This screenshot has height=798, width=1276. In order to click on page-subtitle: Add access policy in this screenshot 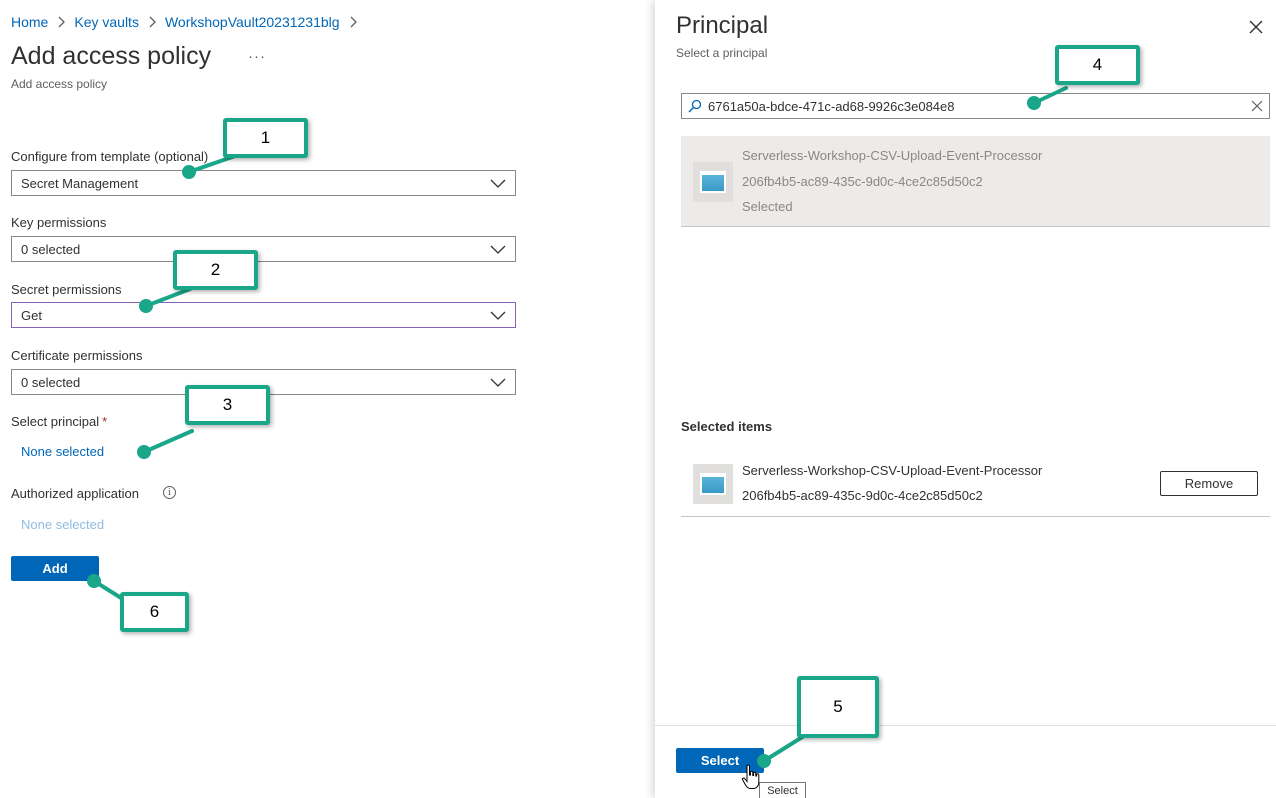, I will do `click(59, 84)`.